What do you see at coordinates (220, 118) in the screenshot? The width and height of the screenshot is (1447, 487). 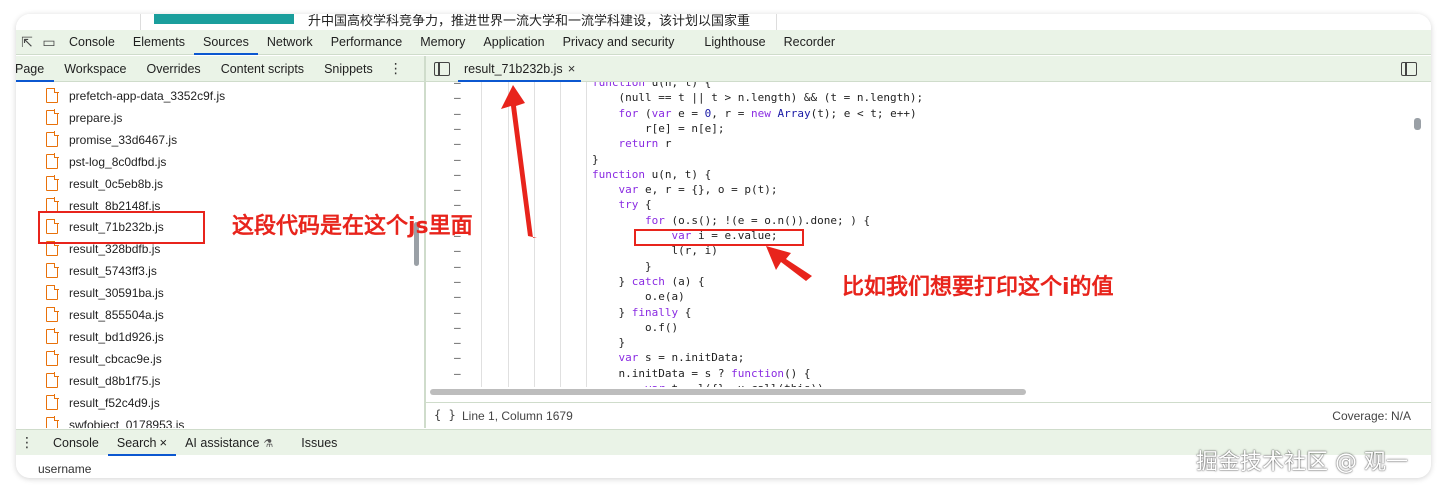 I see `file-item: prepare.js` at bounding box center [220, 118].